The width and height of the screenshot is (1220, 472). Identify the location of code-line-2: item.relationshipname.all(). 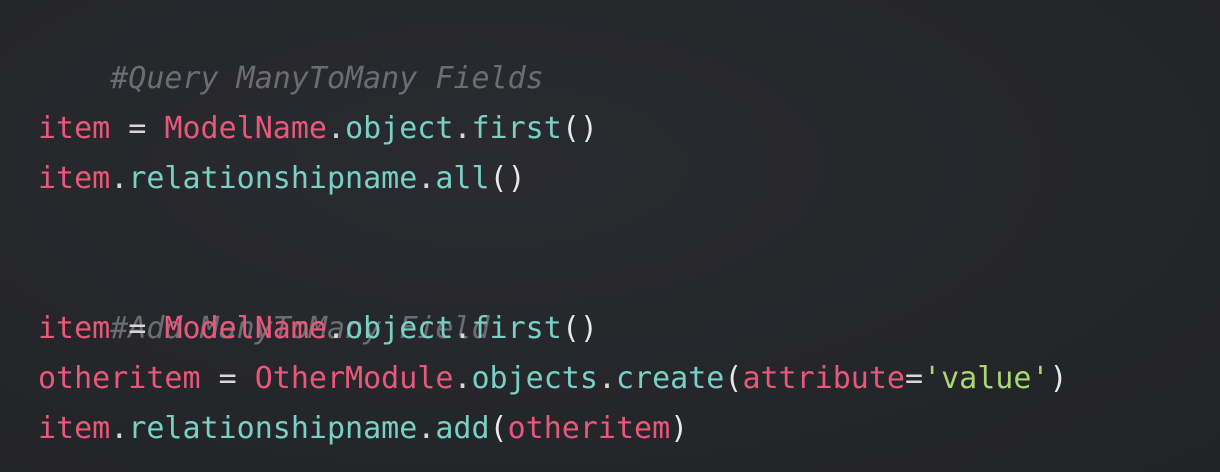
(629, 179).